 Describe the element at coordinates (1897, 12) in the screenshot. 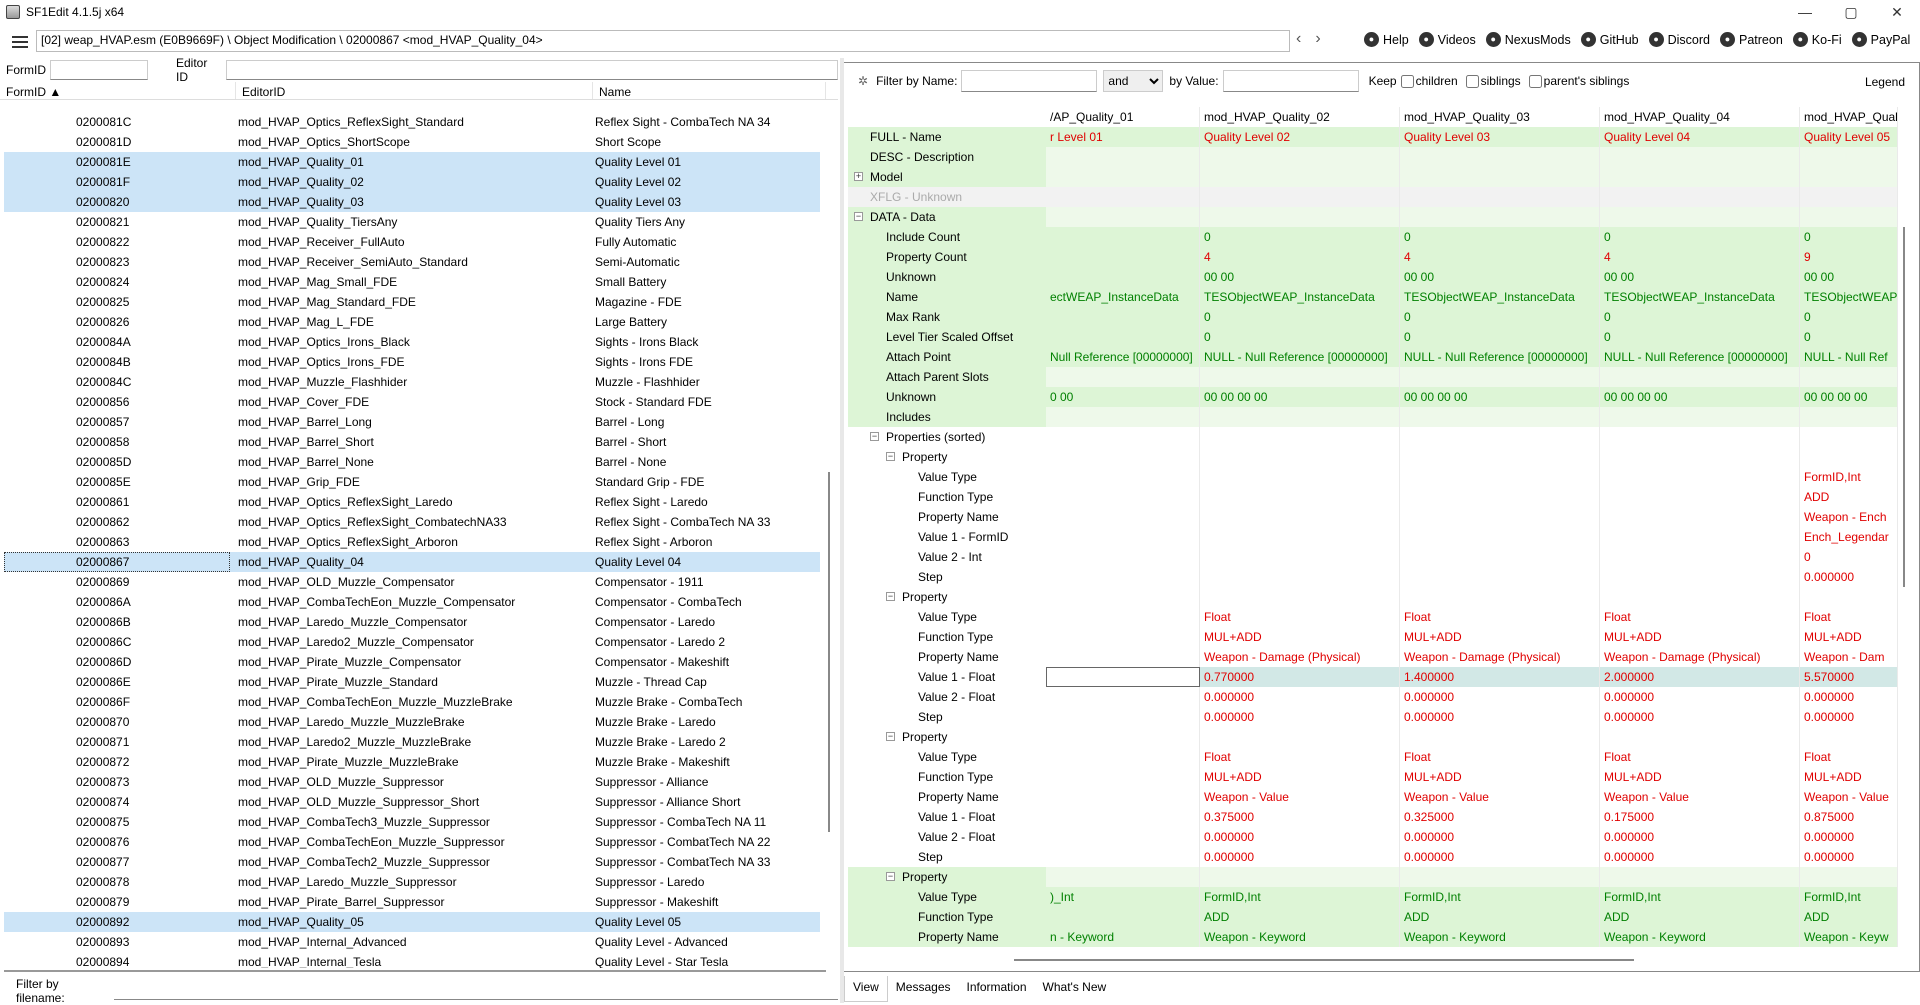

I see `close-button: ✕` at that location.